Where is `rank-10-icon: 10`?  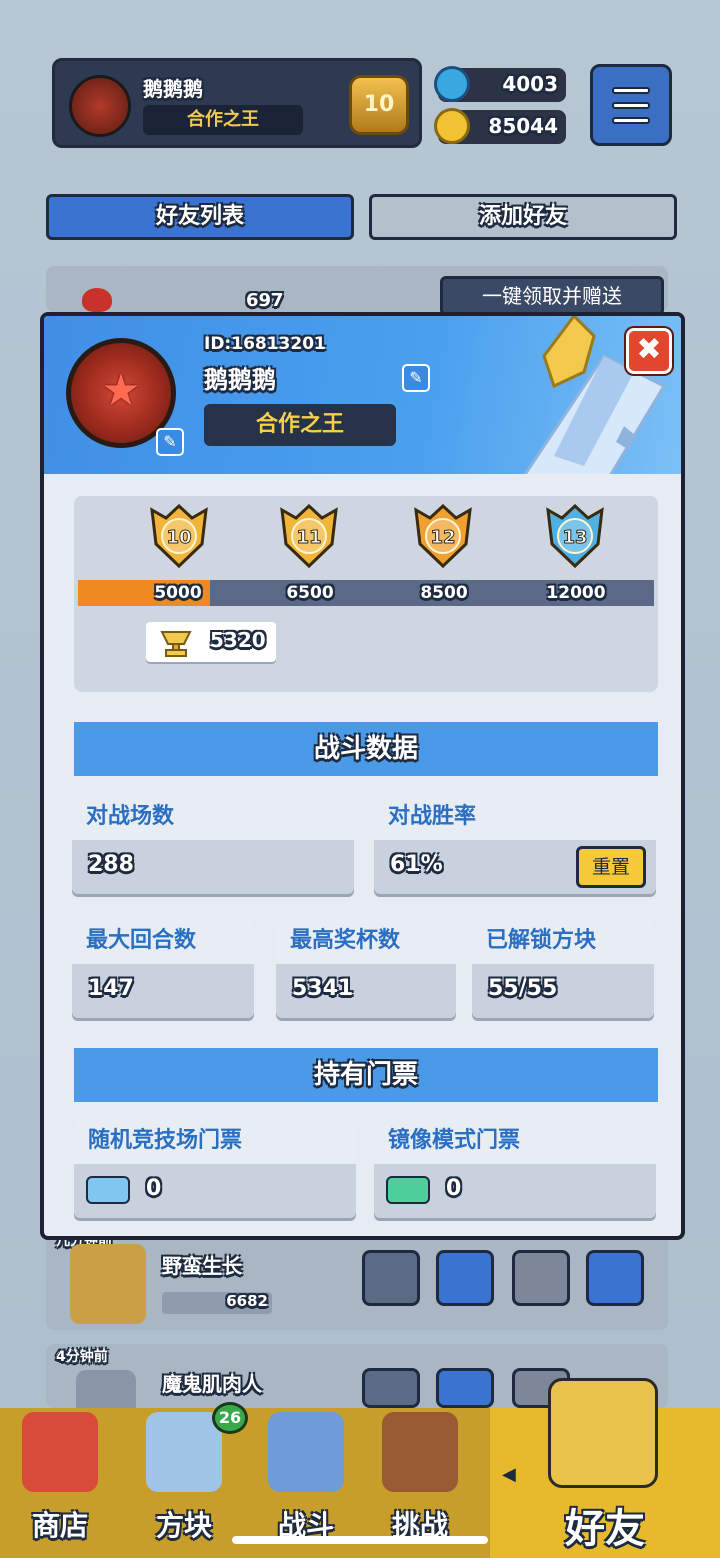
rank-10-icon: 10 is located at coordinates (179, 536).